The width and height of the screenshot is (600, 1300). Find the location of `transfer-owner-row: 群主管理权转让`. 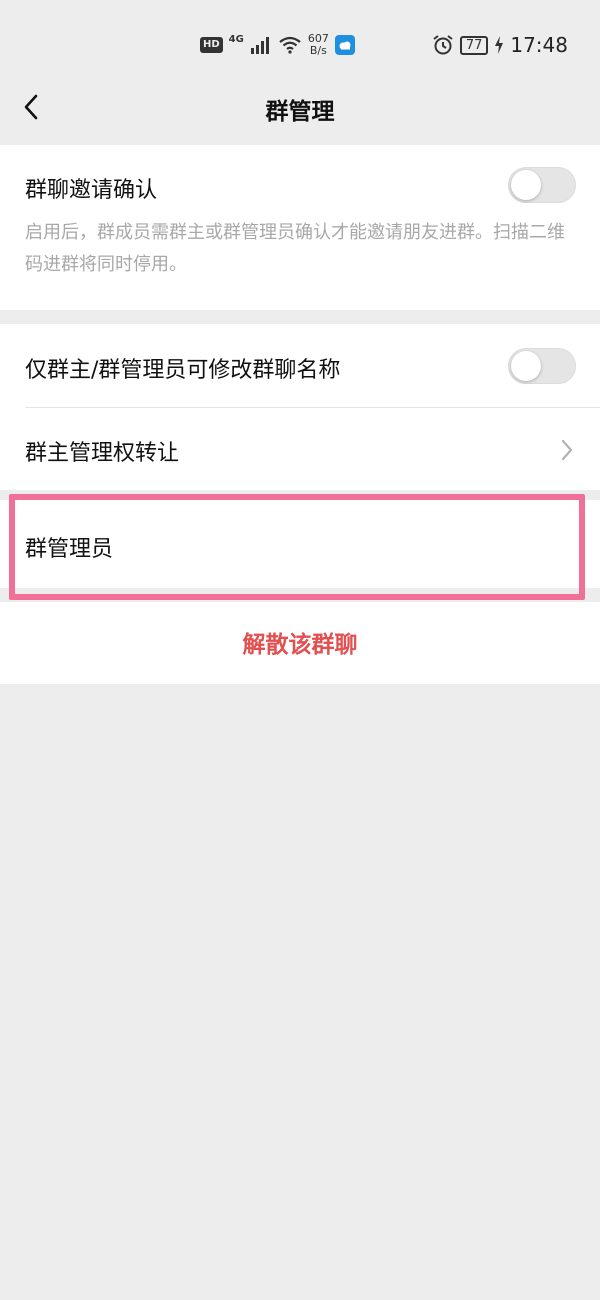

transfer-owner-row: 群主管理权转让 is located at coordinates (300, 449).